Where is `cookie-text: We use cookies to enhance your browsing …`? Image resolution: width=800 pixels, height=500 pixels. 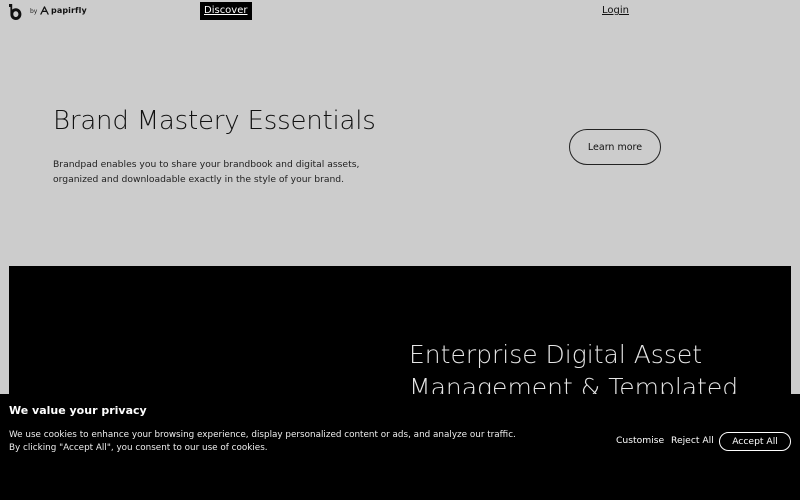 cookie-text: We use cookies to enhance your browsing … is located at coordinates (262, 441).